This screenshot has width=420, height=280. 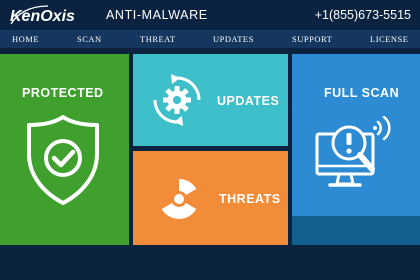 What do you see at coordinates (89, 39) in the screenshot?
I see `nav-scan: SCAN` at bounding box center [89, 39].